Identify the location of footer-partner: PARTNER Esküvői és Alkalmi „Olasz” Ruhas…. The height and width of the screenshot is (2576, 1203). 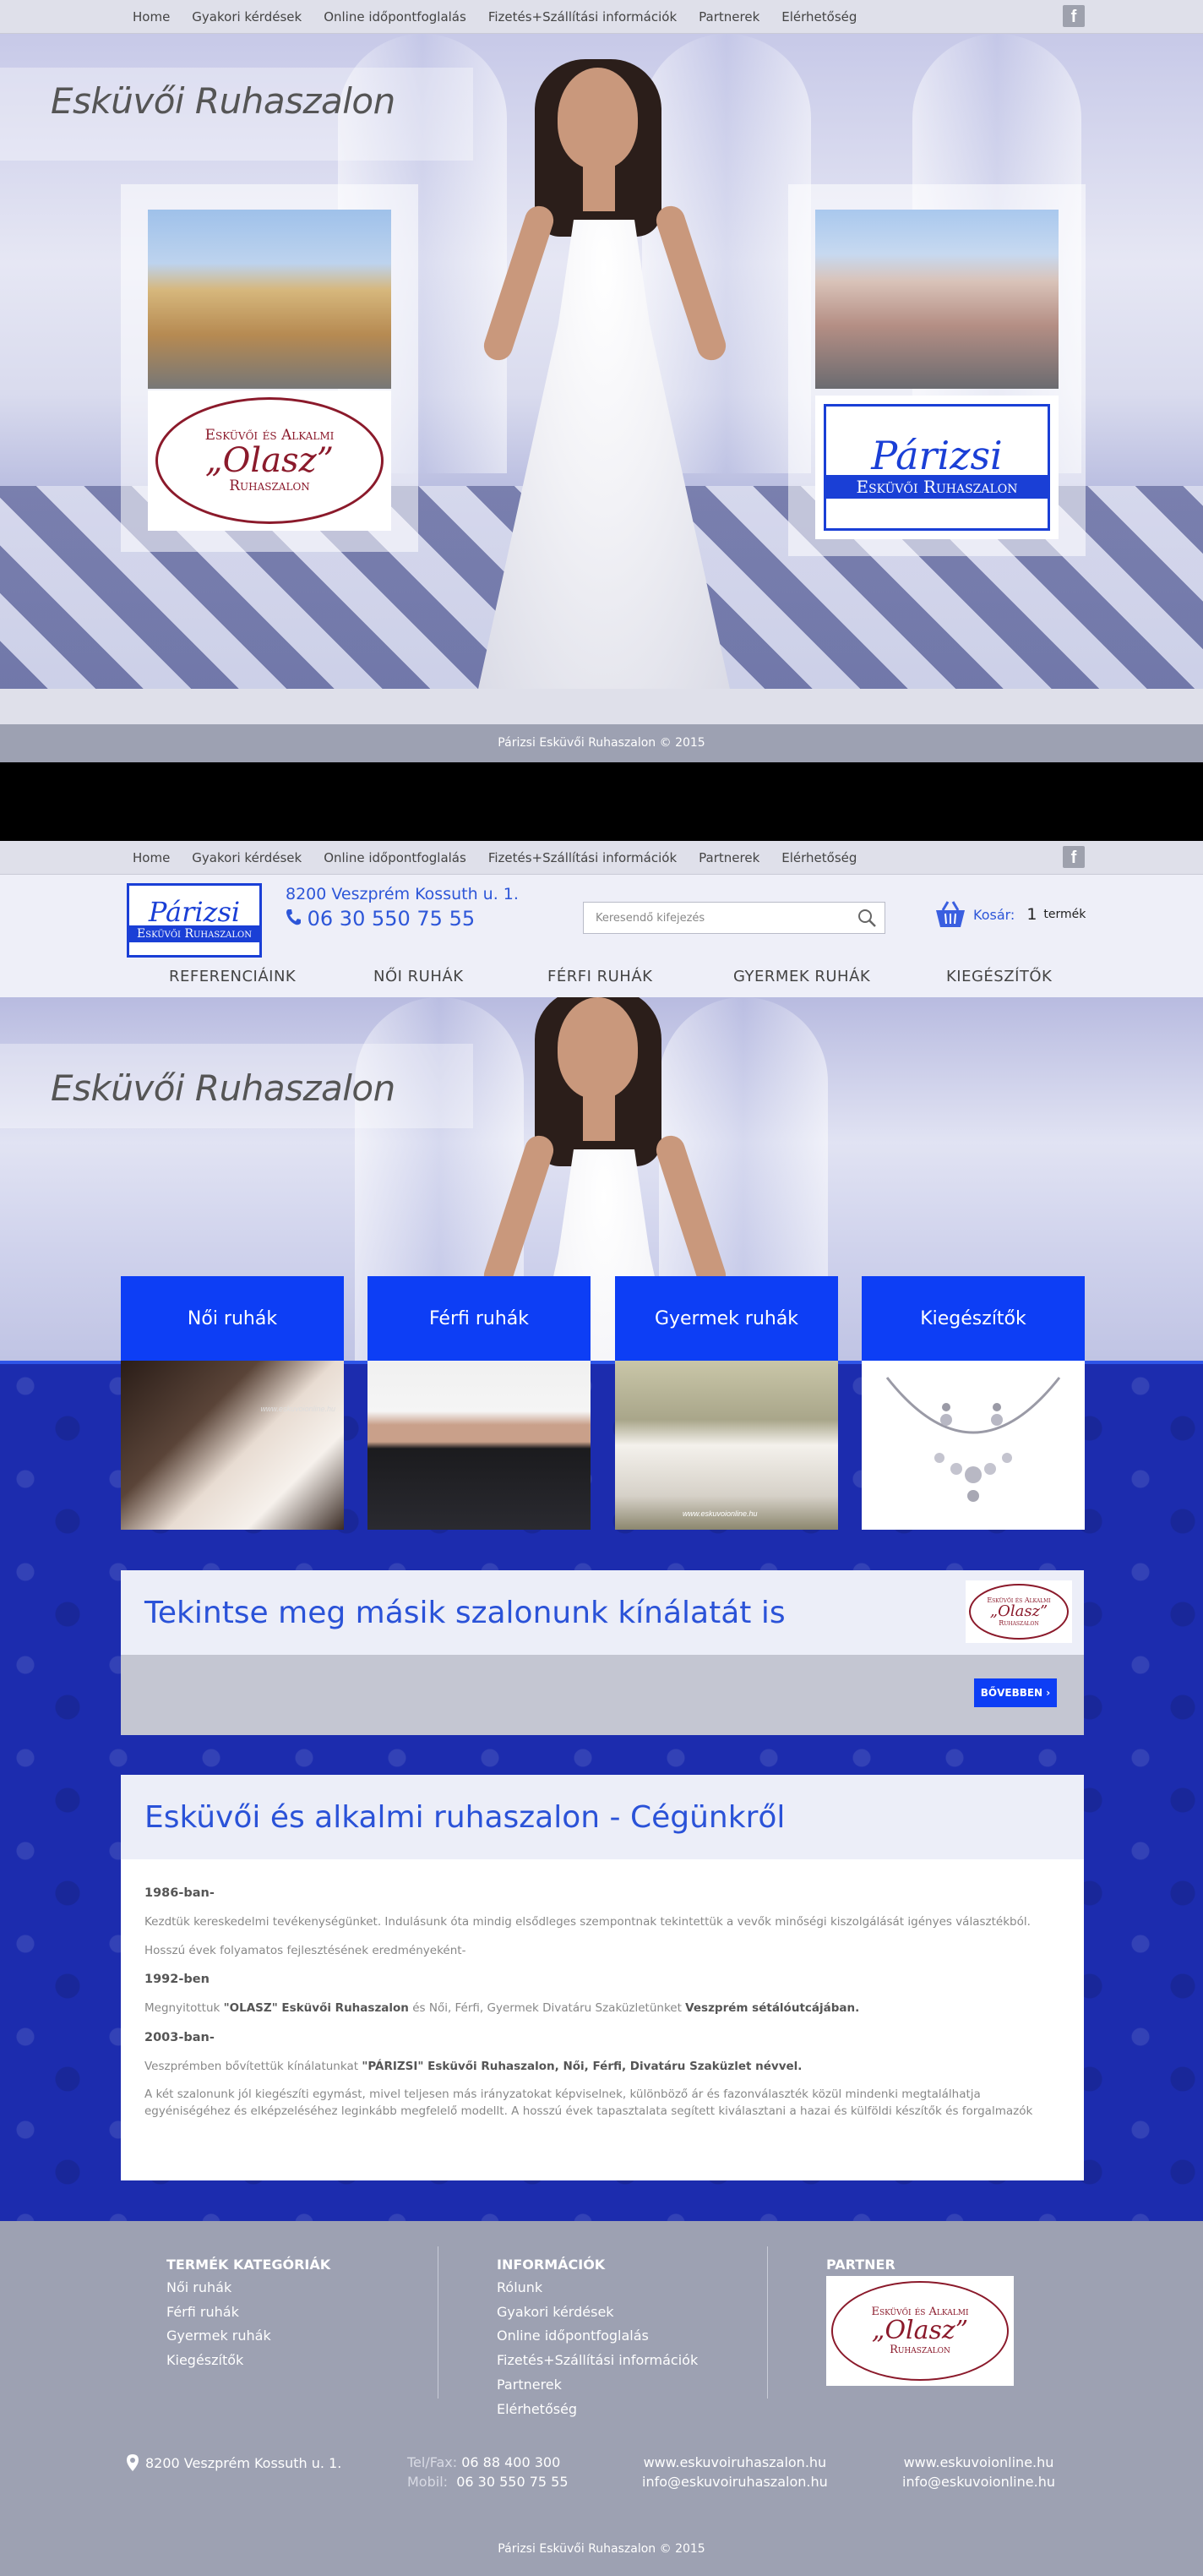
(920, 2321).